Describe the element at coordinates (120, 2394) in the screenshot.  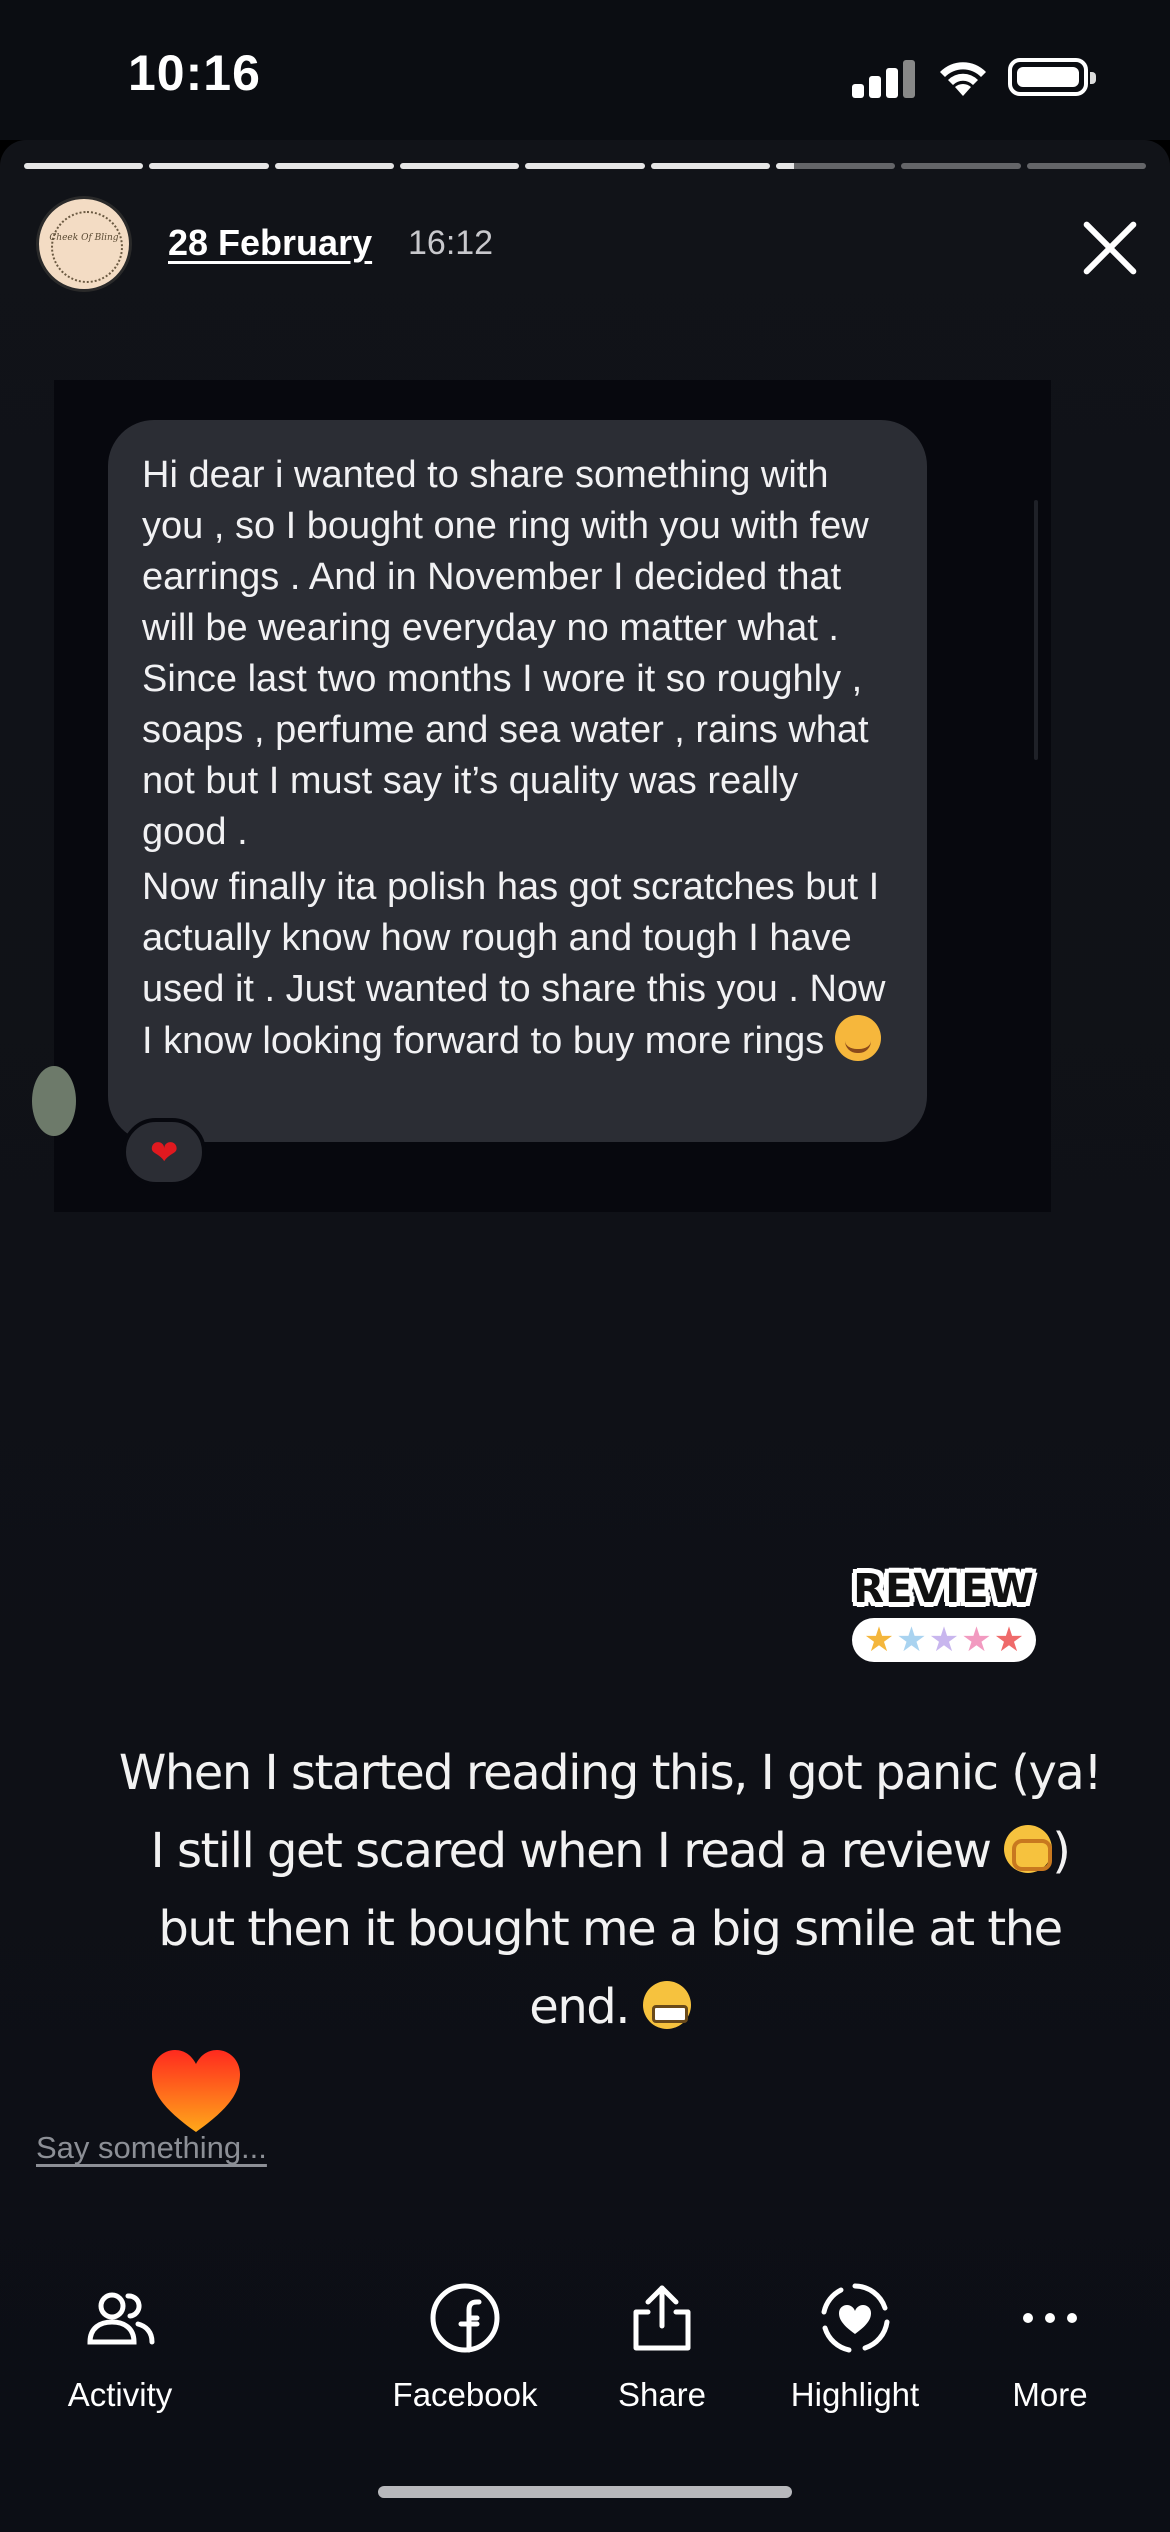
I see `activity-label: Activity` at that location.